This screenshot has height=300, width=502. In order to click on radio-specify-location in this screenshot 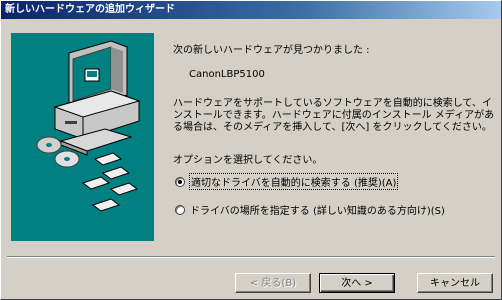, I will do `click(180, 209)`.